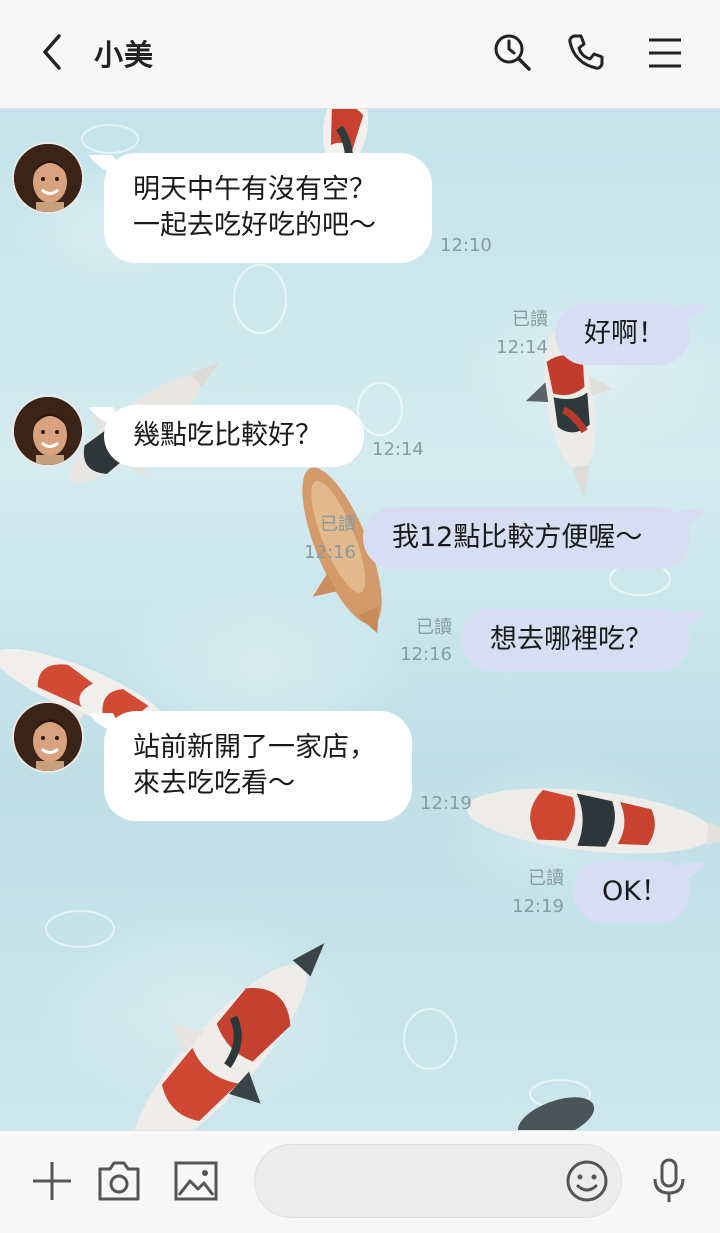  I want to click on message-text: 我12點比較方便喔～, so click(517, 537).